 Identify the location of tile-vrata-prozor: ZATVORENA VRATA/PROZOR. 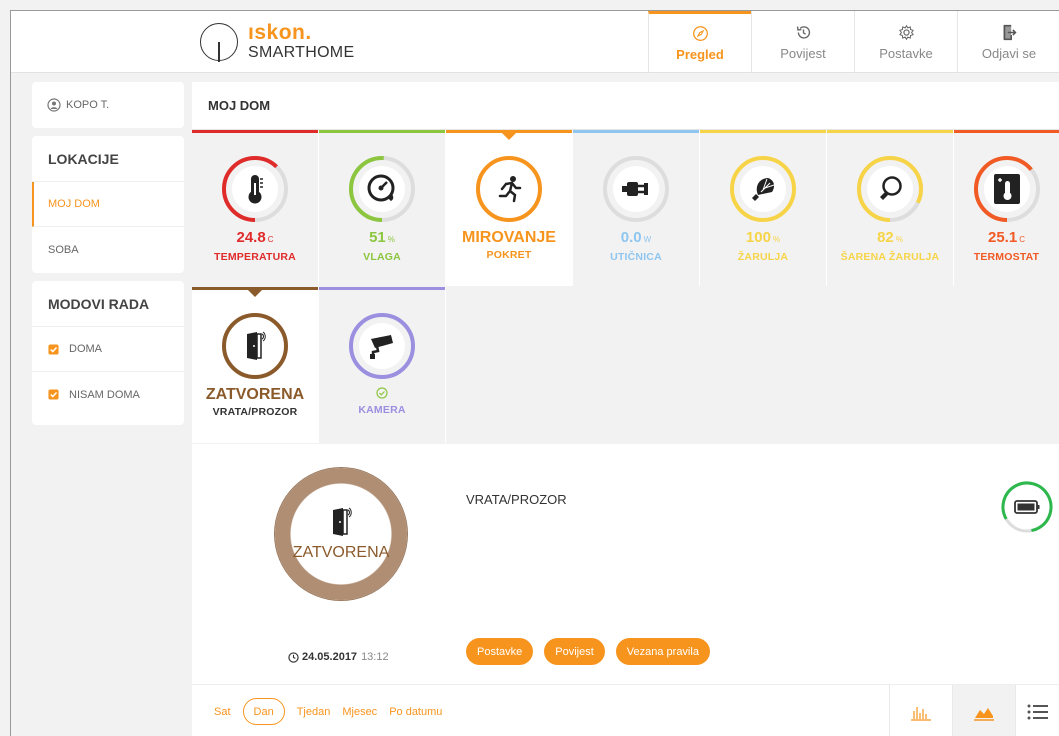
(255, 365).